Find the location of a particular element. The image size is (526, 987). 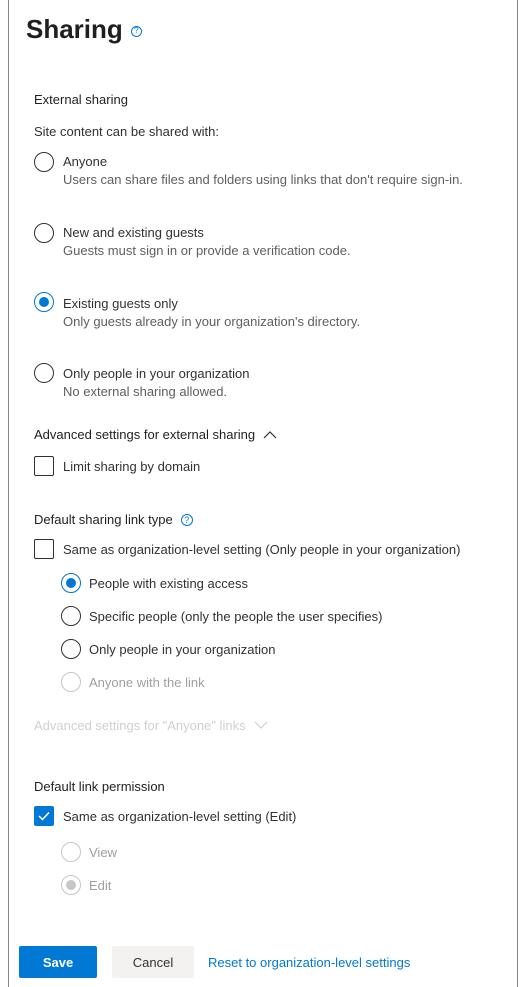

radio-only-org-description: No external sharing allowed. is located at coordinates (145, 391).